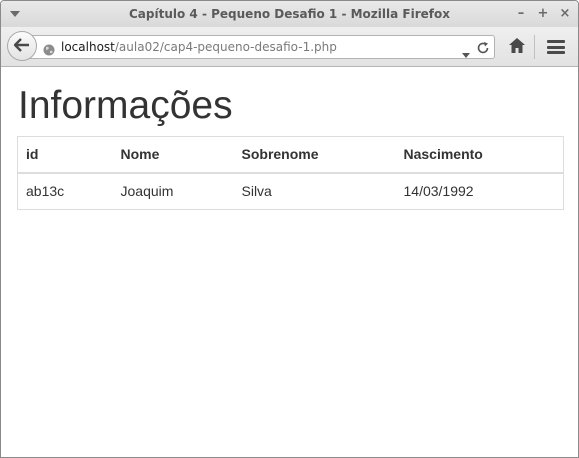 The height and width of the screenshot is (458, 579). What do you see at coordinates (88, 47) in the screenshot?
I see `url-host: localhost` at bounding box center [88, 47].